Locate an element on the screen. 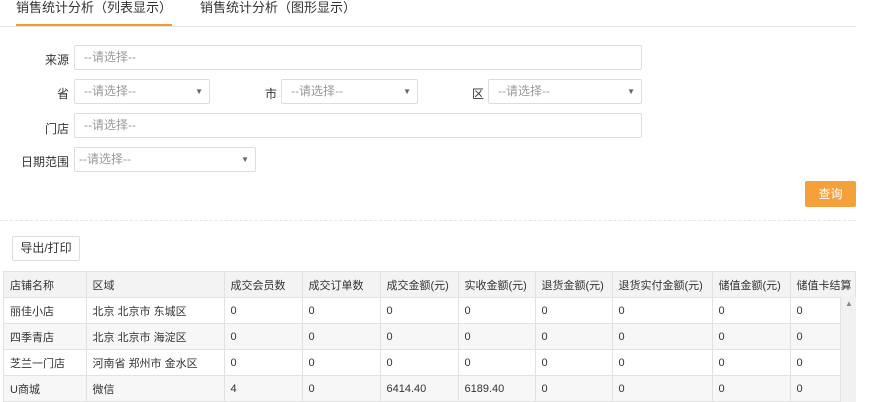  city-placeholder: --请选择-- is located at coordinates (317, 91).